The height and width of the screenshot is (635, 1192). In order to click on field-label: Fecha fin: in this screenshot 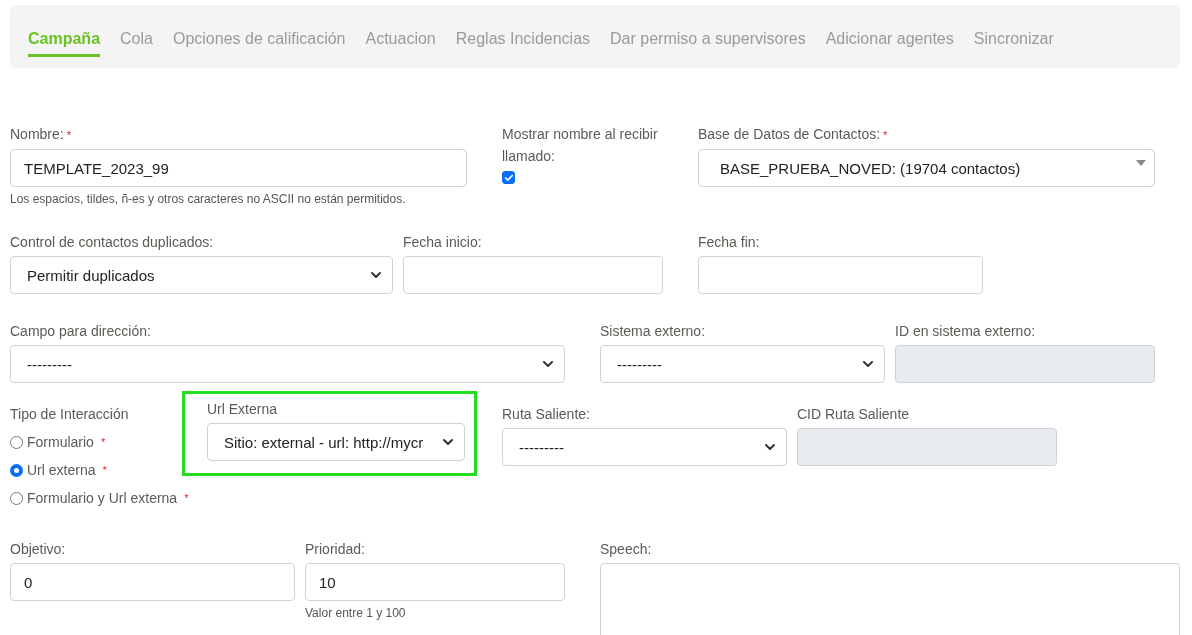, I will do `click(729, 242)`.